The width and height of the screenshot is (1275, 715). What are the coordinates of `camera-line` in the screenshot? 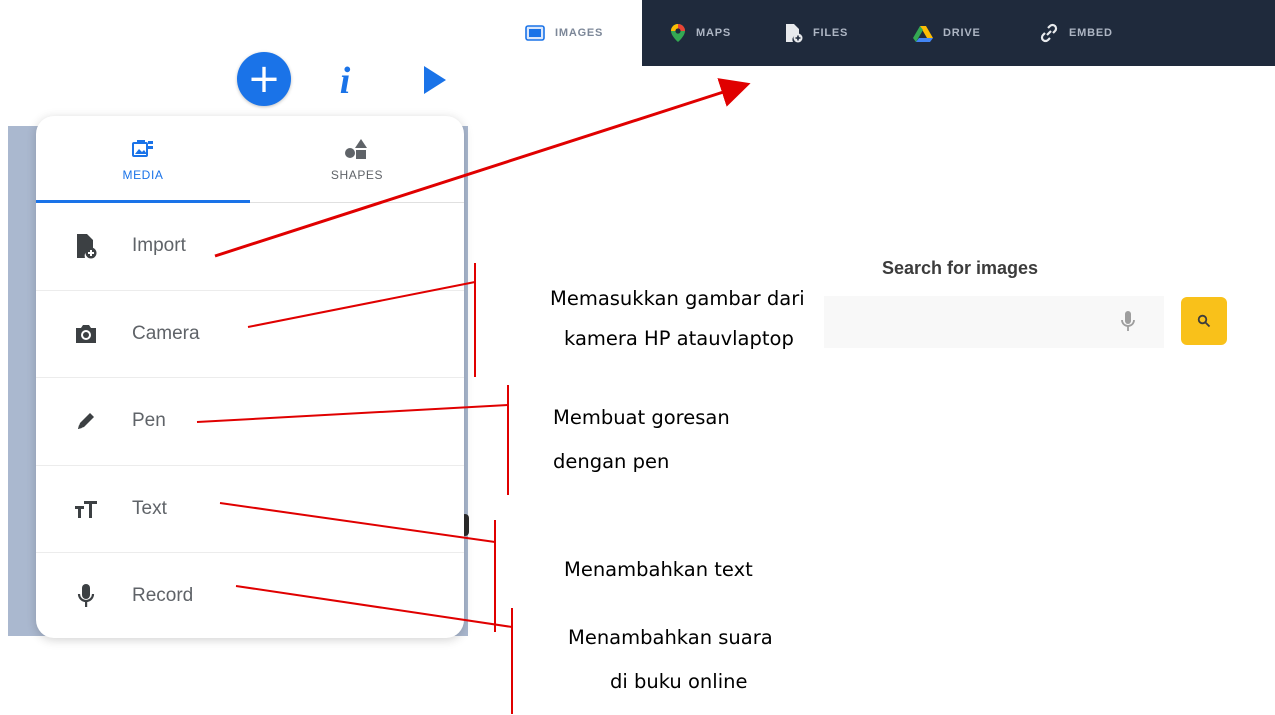 It's located at (361, 304).